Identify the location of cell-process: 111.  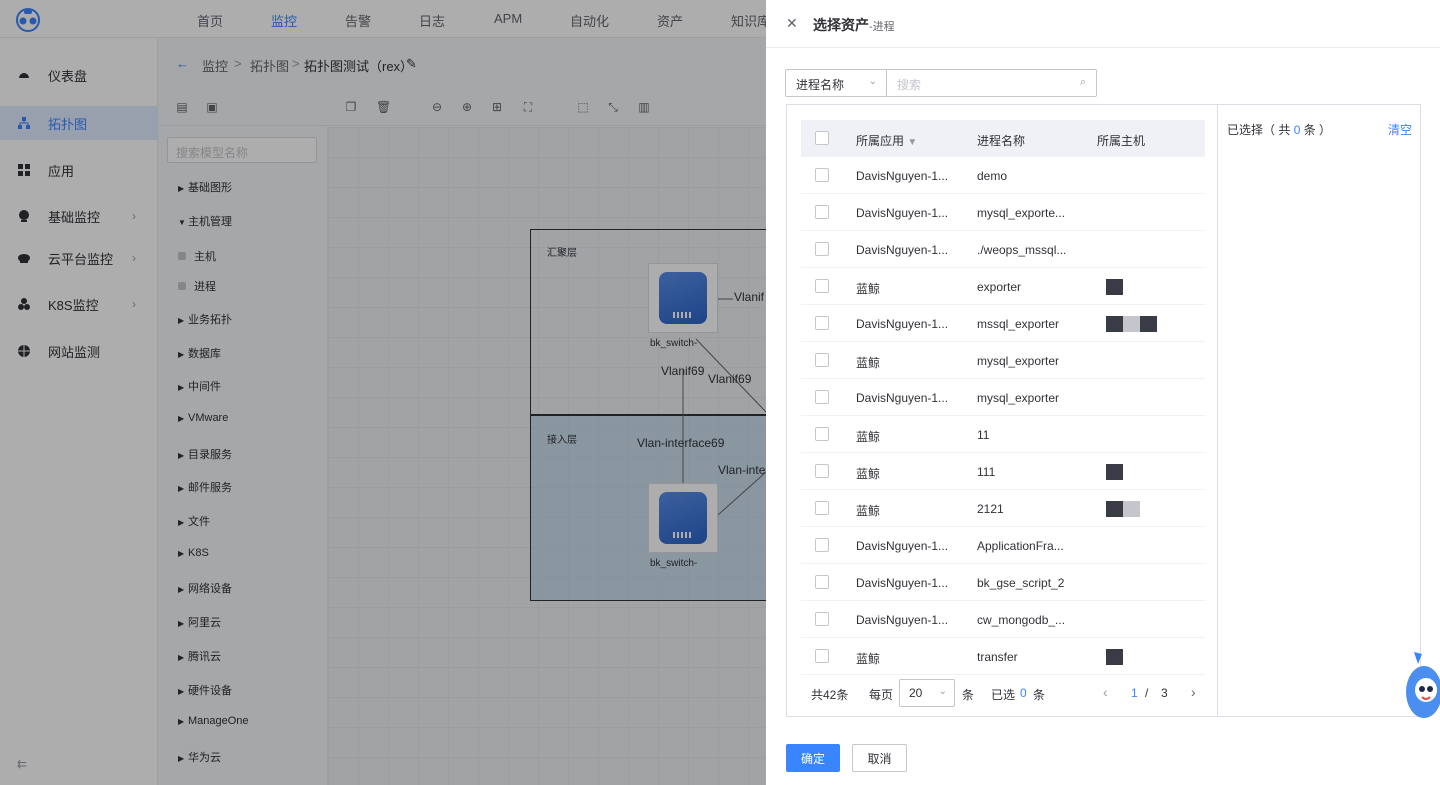
(986, 472).